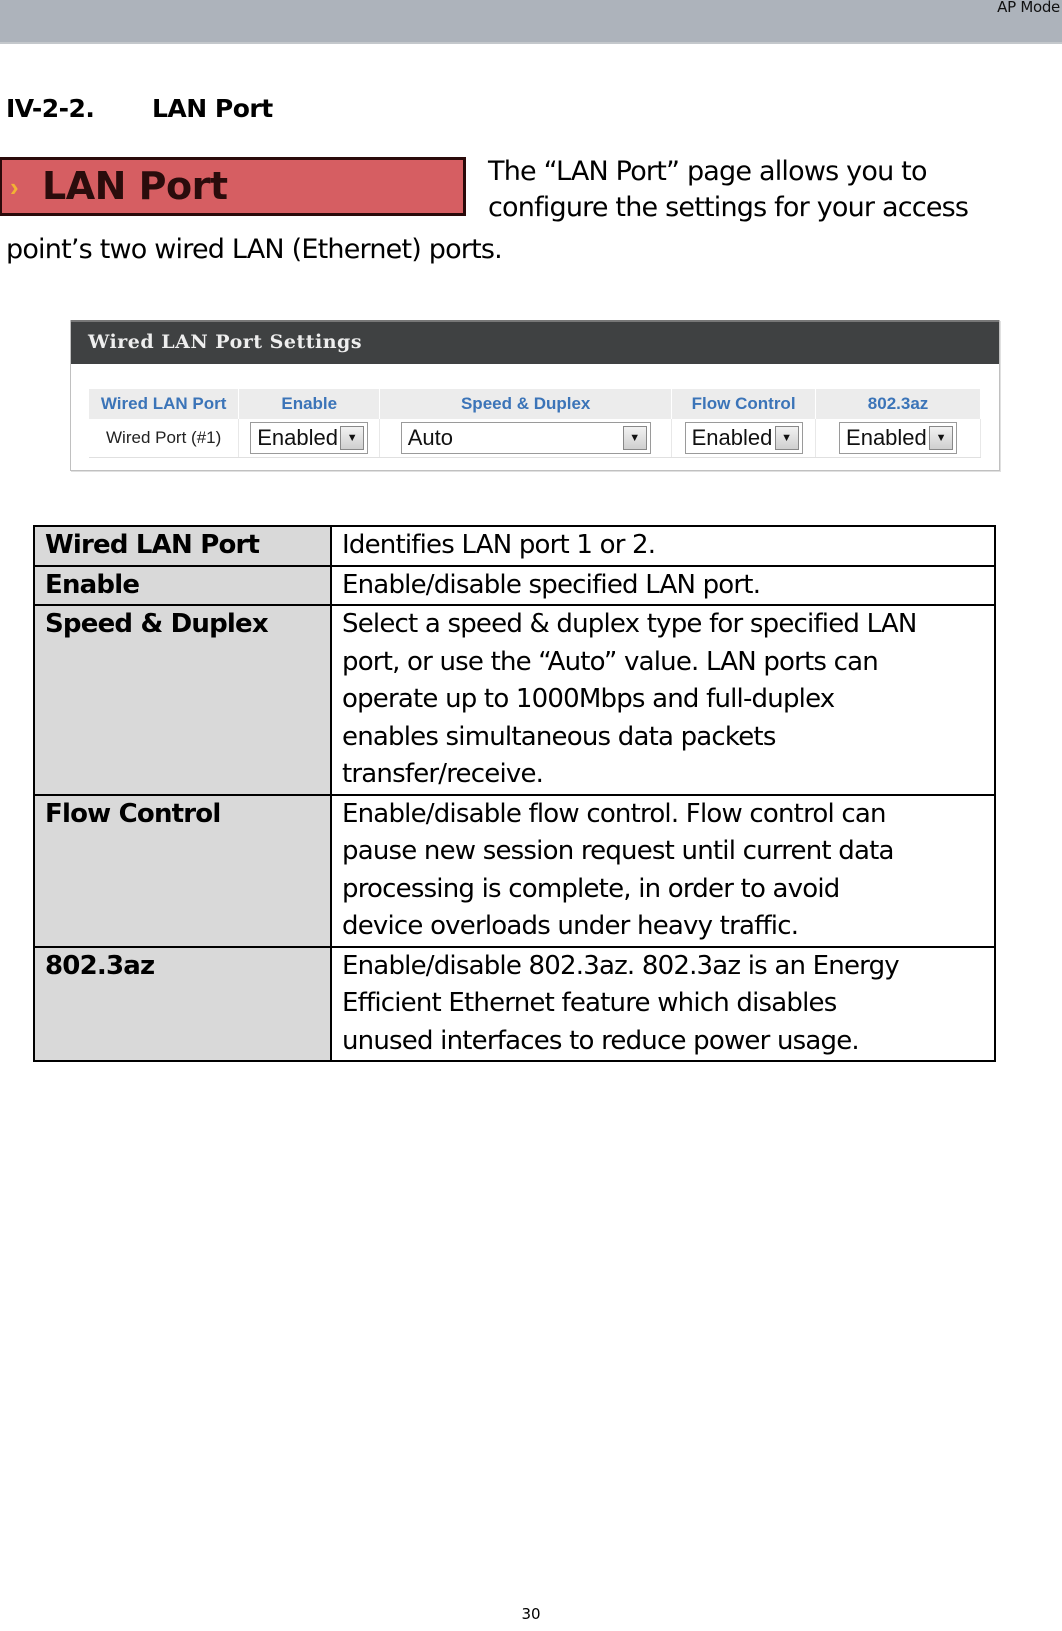 The width and height of the screenshot is (1062, 1631). I want to click on enable-select: Enabled ▼, so click(309, 438).